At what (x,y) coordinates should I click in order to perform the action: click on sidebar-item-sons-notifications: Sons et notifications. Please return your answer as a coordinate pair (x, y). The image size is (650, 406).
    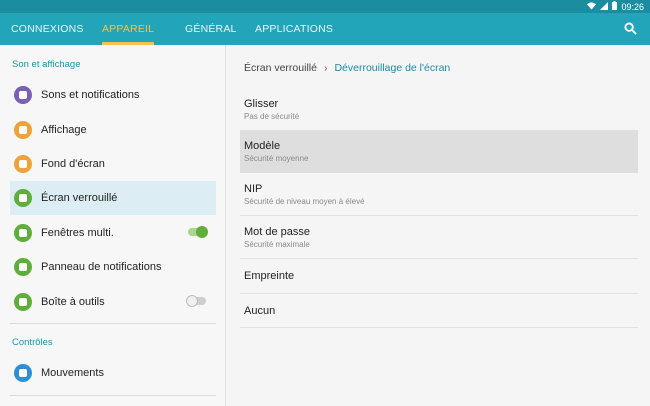
    Looking at the image, I should click on (113, 95).